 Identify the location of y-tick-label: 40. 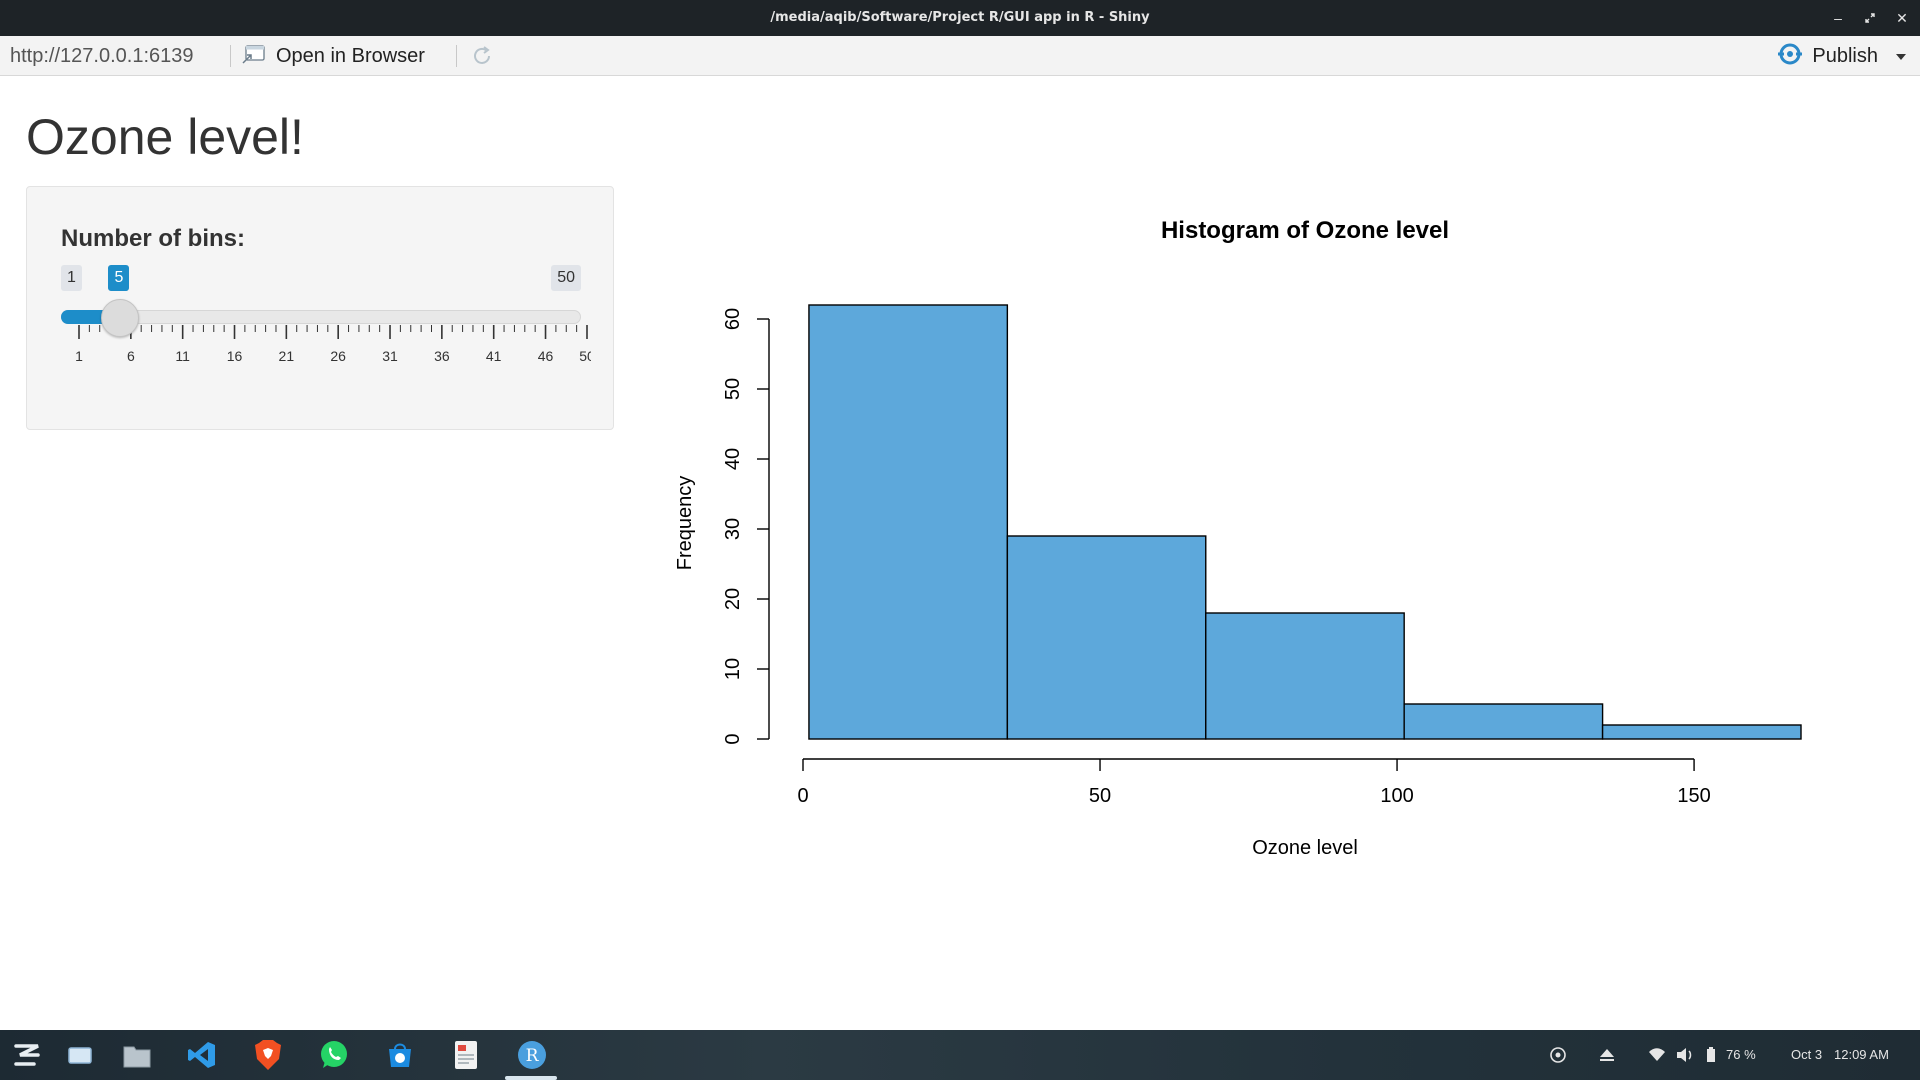
(733, 459).